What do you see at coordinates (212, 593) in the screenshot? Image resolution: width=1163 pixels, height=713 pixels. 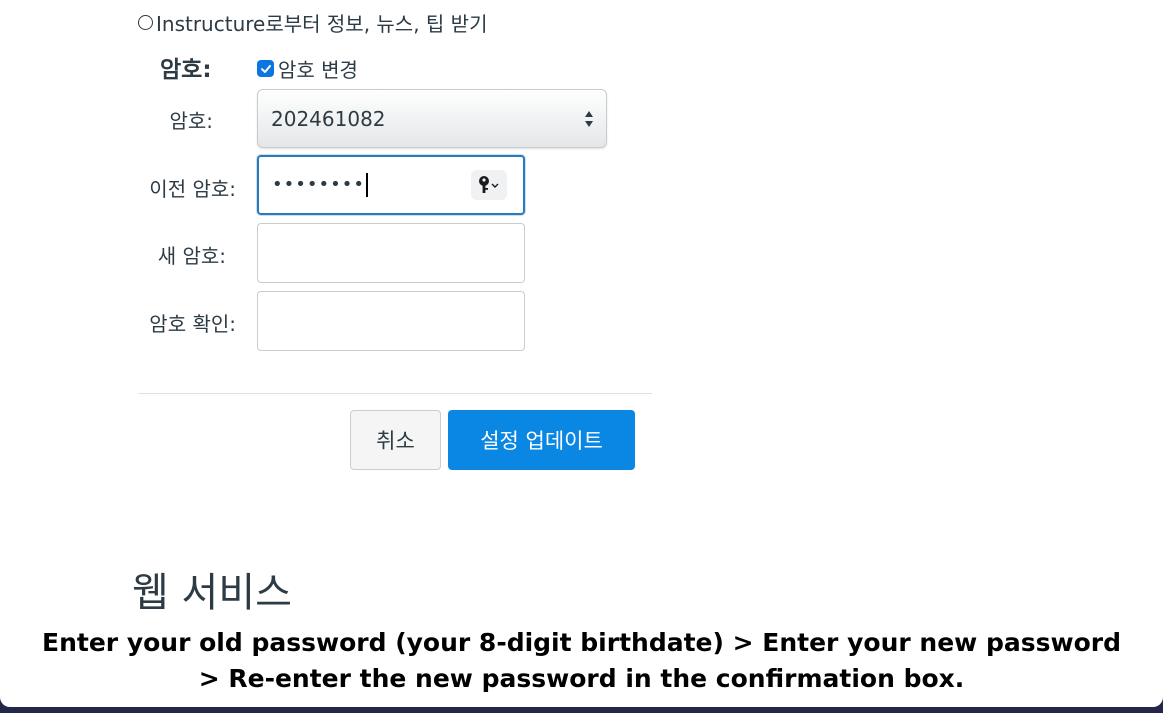 I see `web-services-heading: 웹 서비스` at bounding box center [212, 593].